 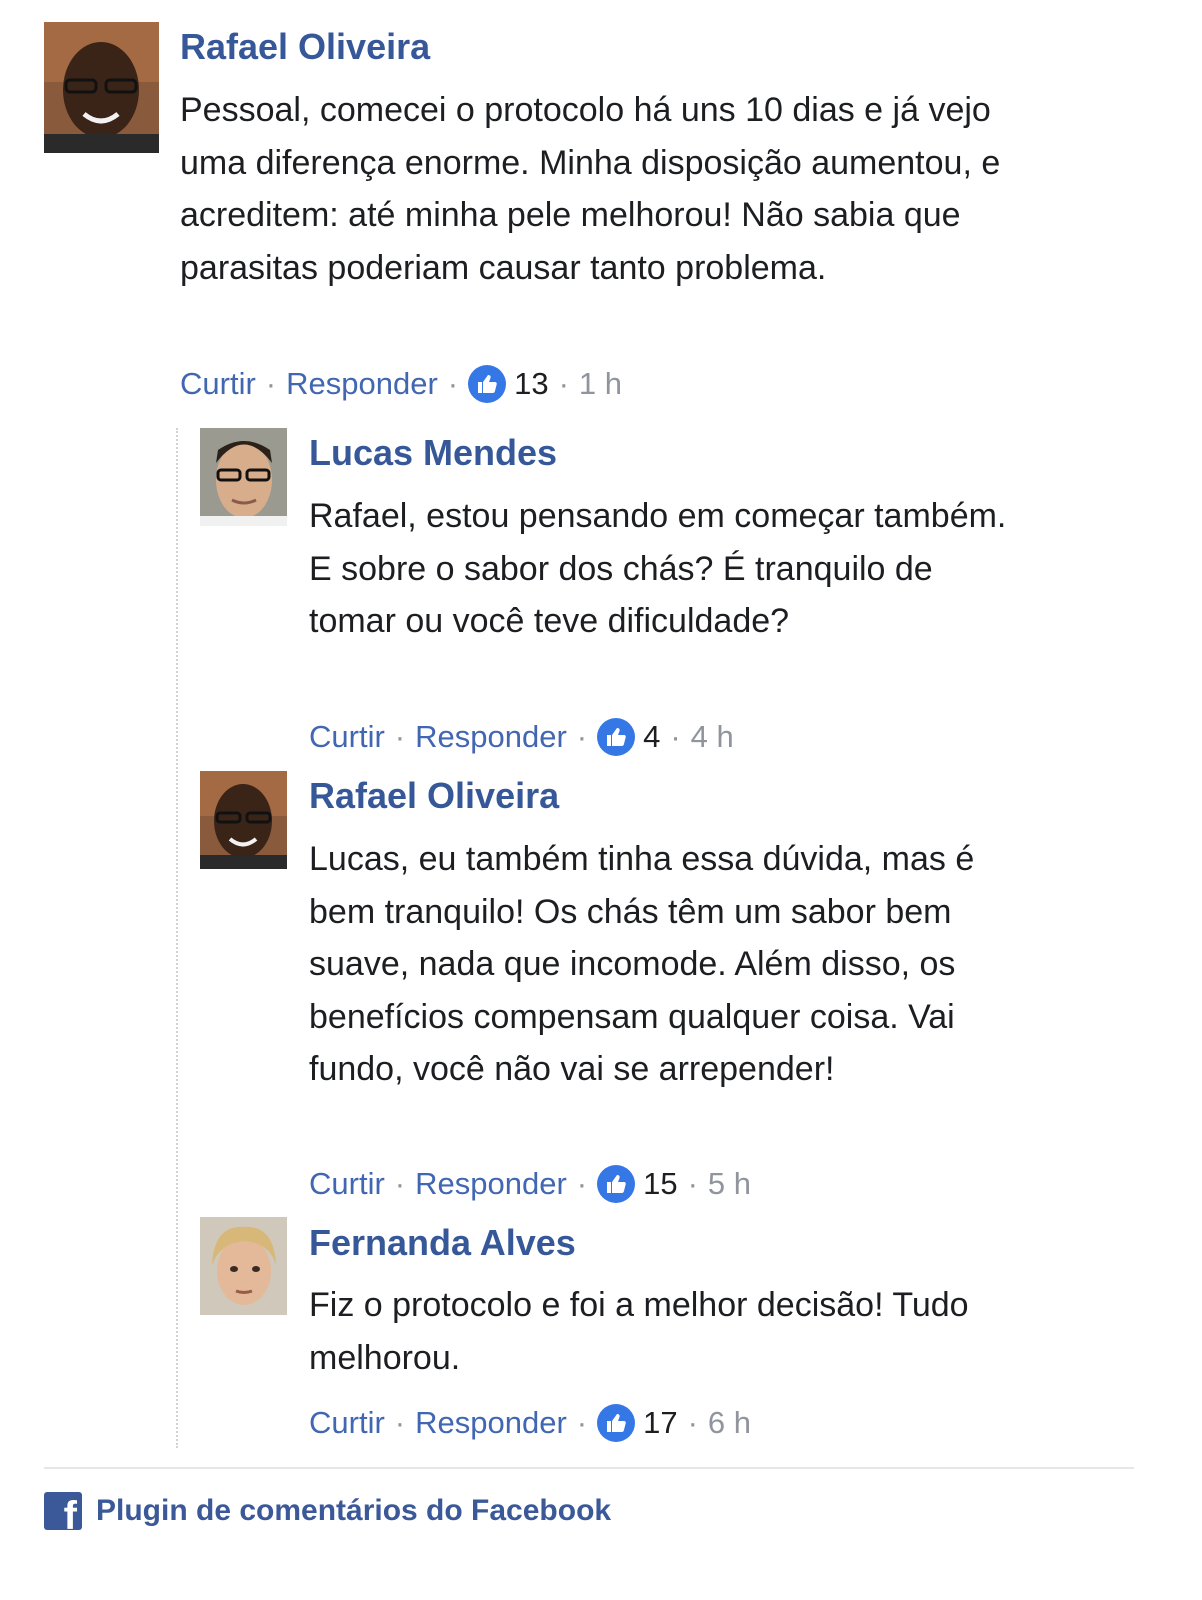 I want to click on timestamp: 5 h, so click(x=729, y=1184).